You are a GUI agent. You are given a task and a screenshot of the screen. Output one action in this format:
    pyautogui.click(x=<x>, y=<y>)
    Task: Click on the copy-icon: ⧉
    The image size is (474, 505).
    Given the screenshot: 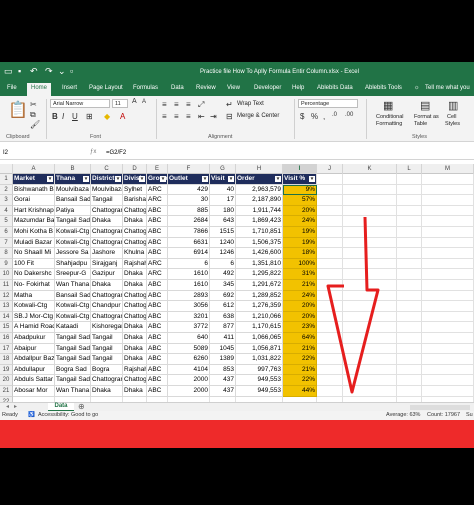 What is the action you would take?
    pyautogui.click(x=33, y=115)
    